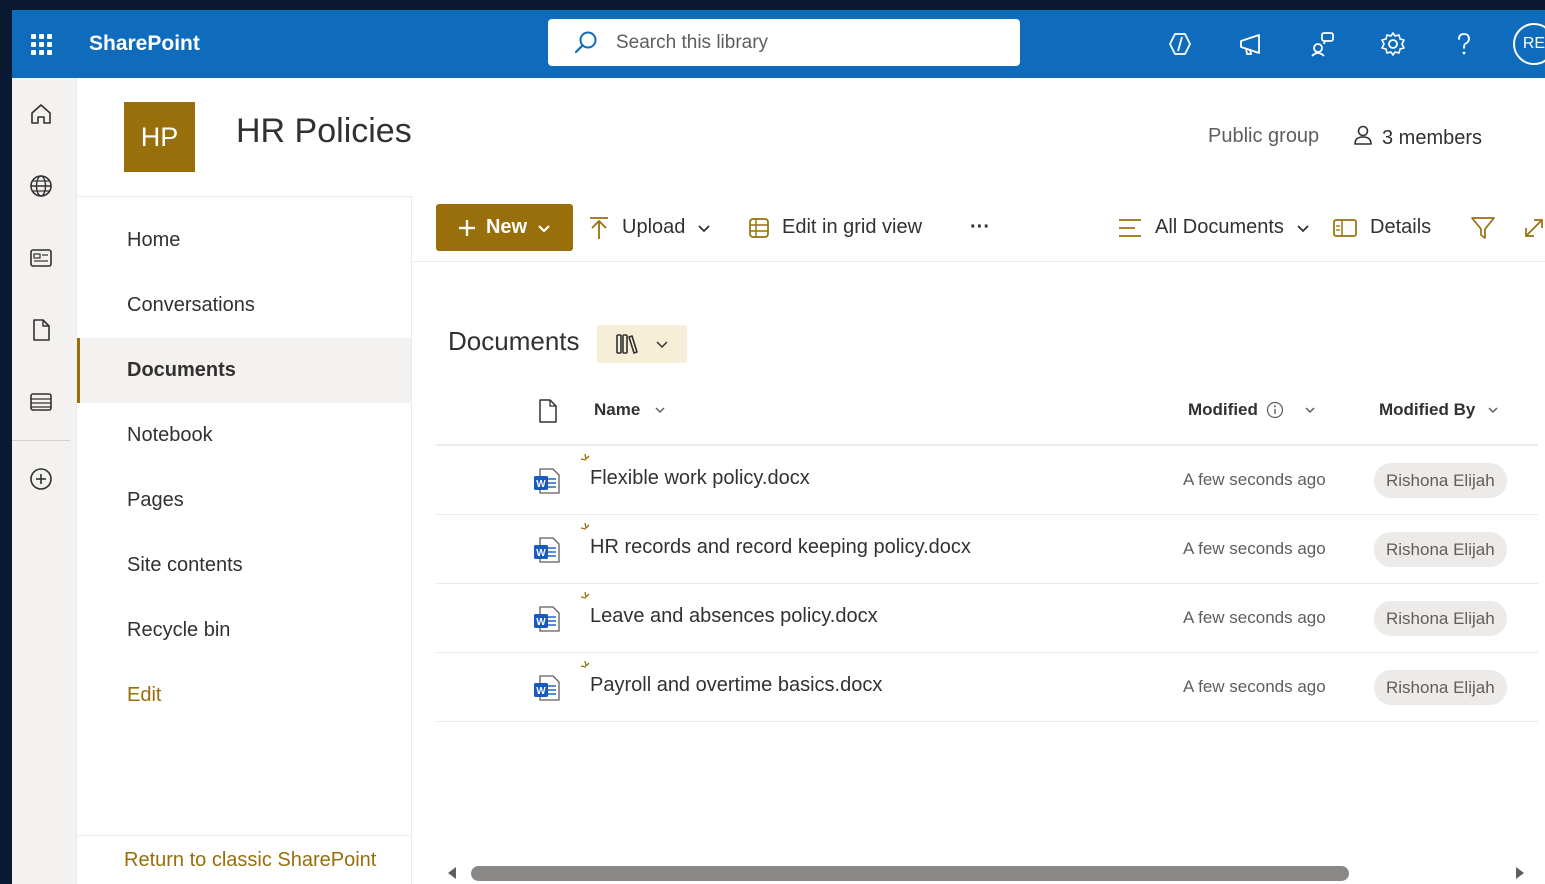 This screenshot has height=884, width=1545. I want to click on file-name: Payroll and overtime basics.docx, so click(736, 685).